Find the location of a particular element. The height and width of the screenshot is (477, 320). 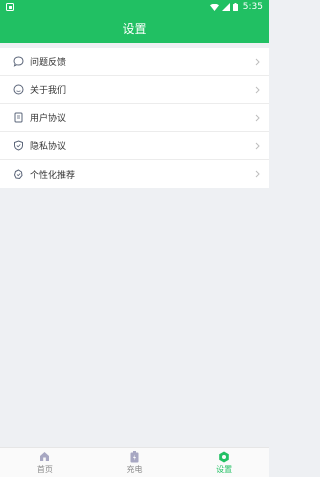

page-title: 设置 is located at coordinates (134, 29).